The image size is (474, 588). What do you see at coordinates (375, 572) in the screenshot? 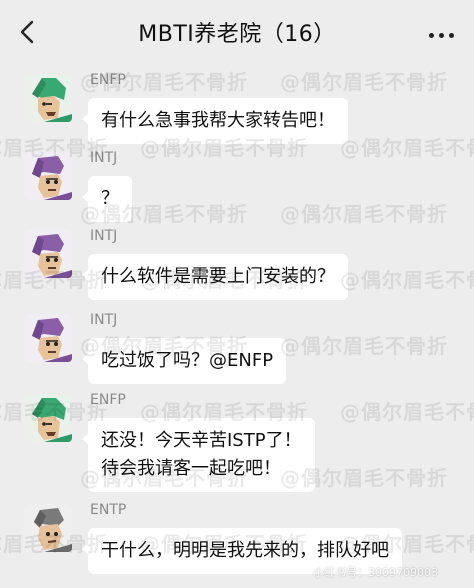
I see `footer-watermark: 小红书号：3009709003` at bounding box center [375, 572].